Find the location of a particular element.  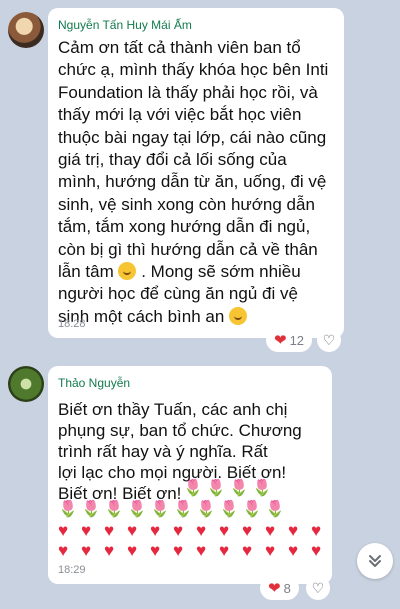

reaction-summary: ❤ 12 is located at coordinates (289, 340).